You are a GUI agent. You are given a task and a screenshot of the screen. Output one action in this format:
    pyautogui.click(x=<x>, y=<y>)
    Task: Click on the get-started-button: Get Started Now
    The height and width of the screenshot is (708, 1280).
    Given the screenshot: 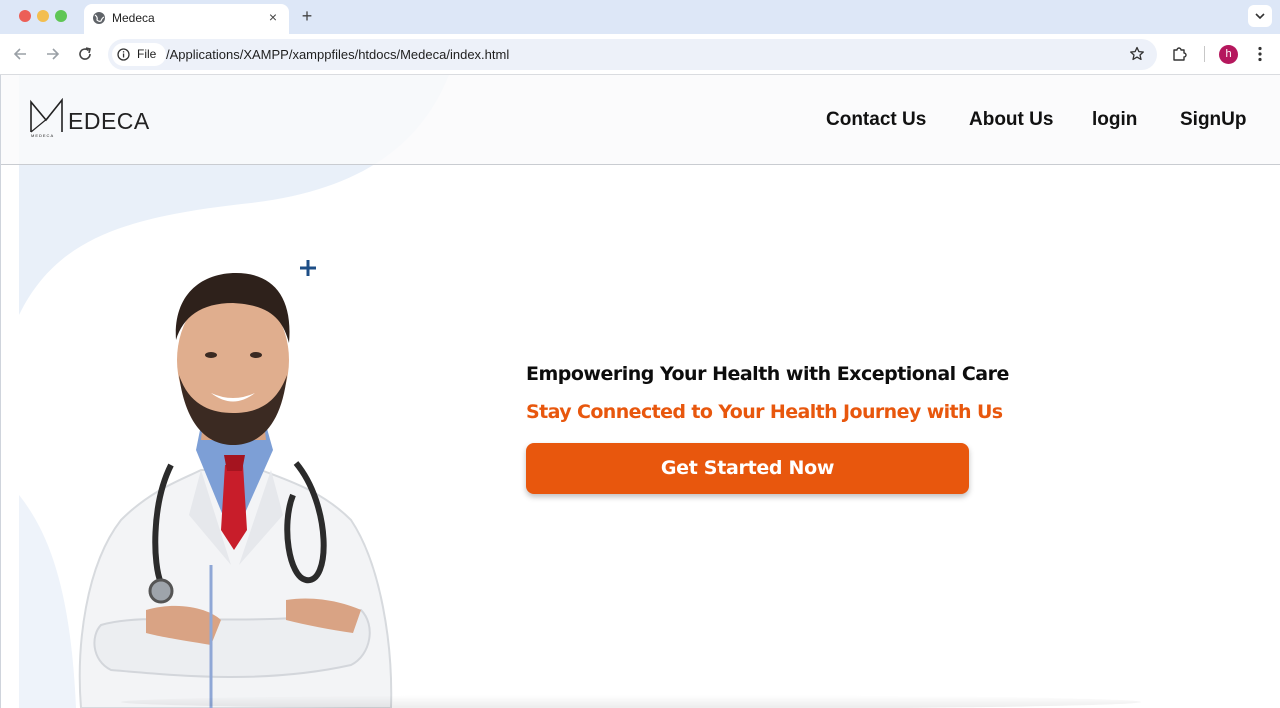 What is the action you would take?
    pyautogui.click(x=747, y=468)
    